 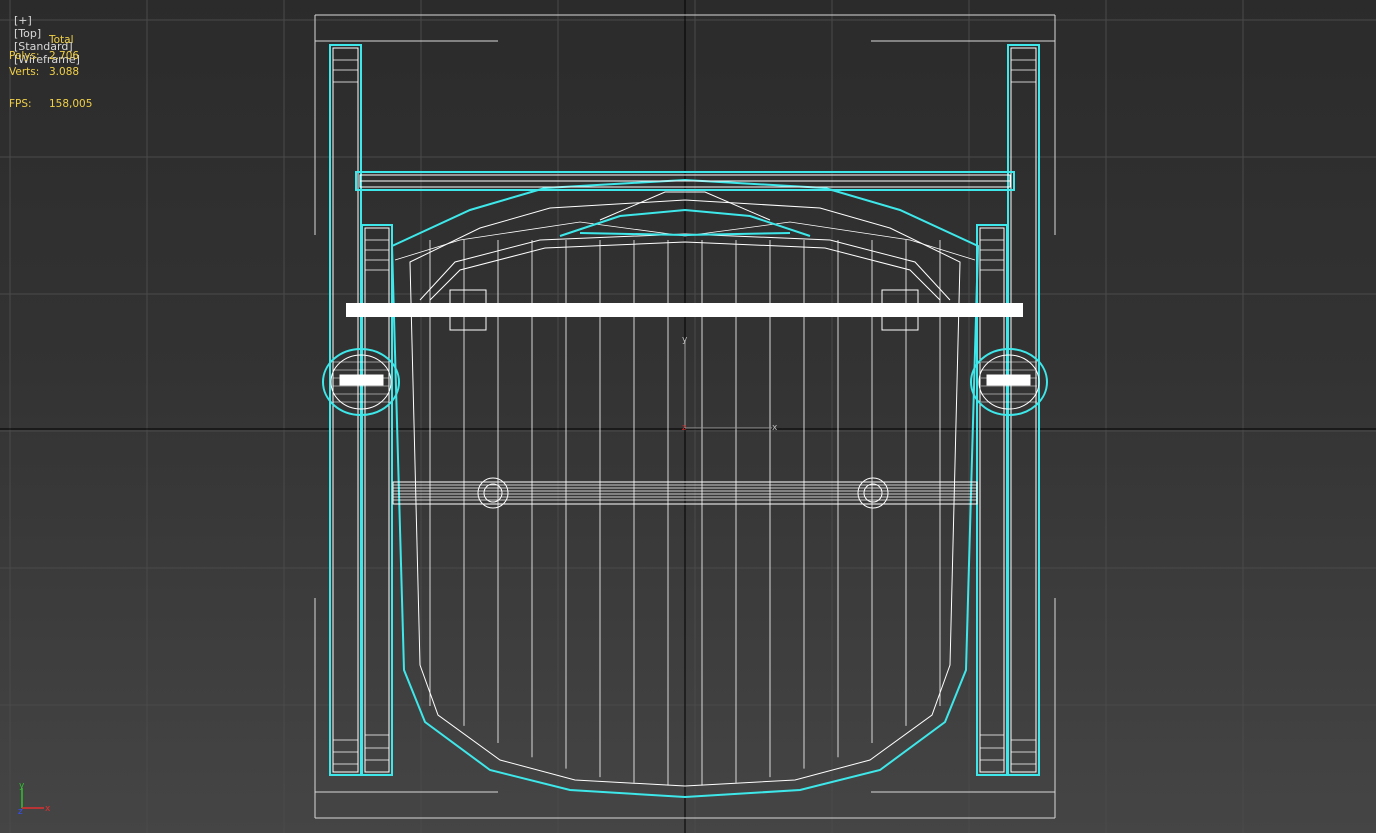 What do you see at coordinates (684, 427) in the screenshot?
I see `pivot-z-label: z` at bounding box center [684, 427].